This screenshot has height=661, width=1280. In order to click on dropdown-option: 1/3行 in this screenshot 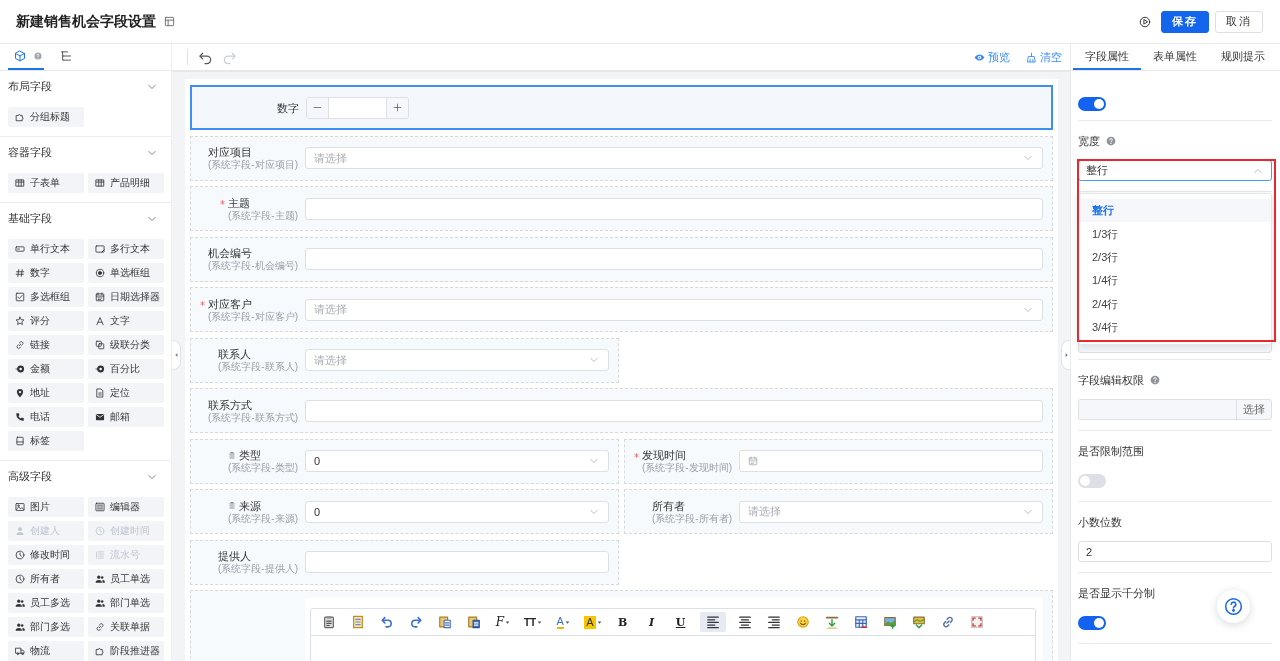, I will do `click(1175, 234)`.